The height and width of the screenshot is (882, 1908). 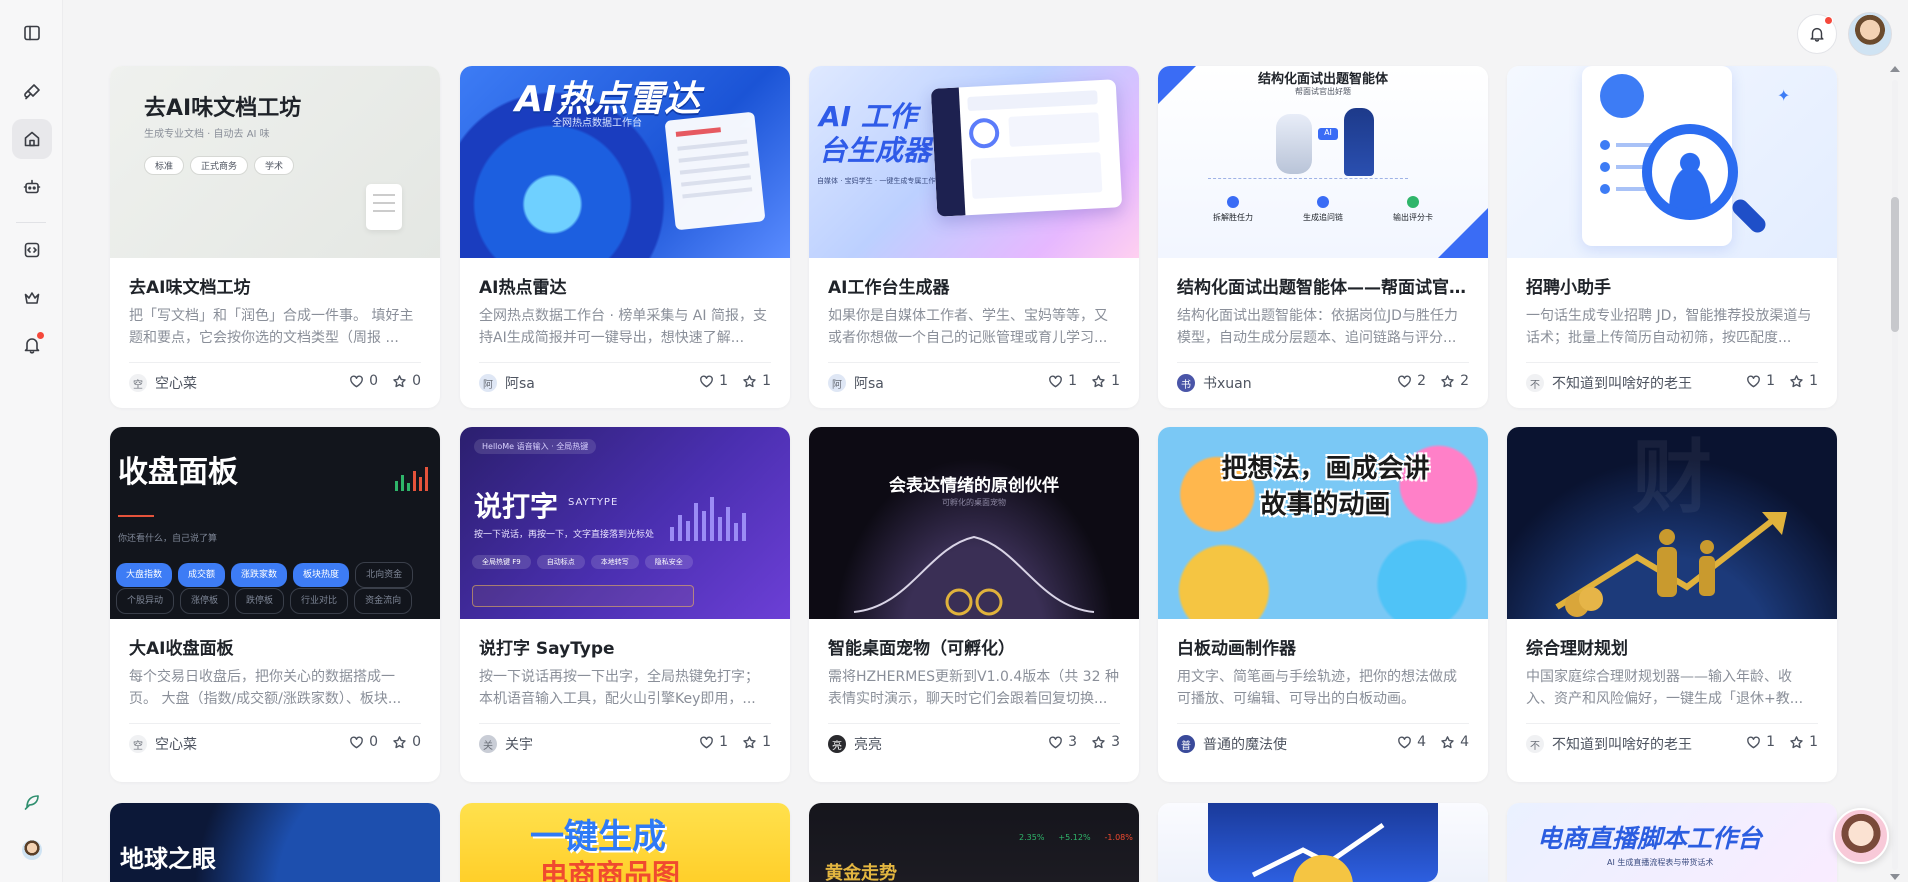 What do you see at coordinates (274, 165) in the screenshot?
I see `thumbnail-tag: 学术` at bounding box center [274, 165].